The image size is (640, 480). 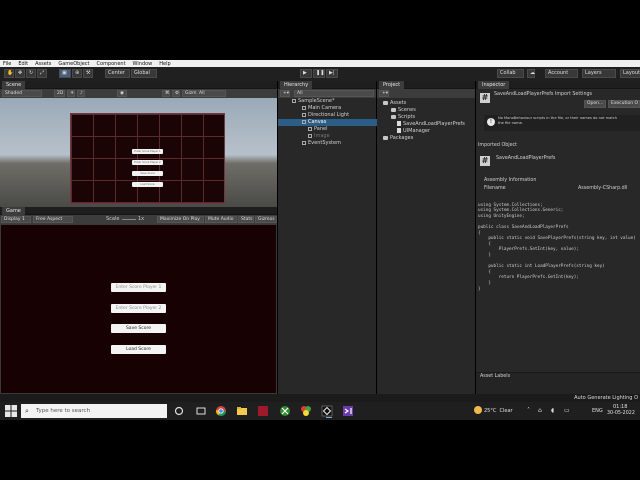 I want to click on app-red-icon, so click(x=263, y=411).